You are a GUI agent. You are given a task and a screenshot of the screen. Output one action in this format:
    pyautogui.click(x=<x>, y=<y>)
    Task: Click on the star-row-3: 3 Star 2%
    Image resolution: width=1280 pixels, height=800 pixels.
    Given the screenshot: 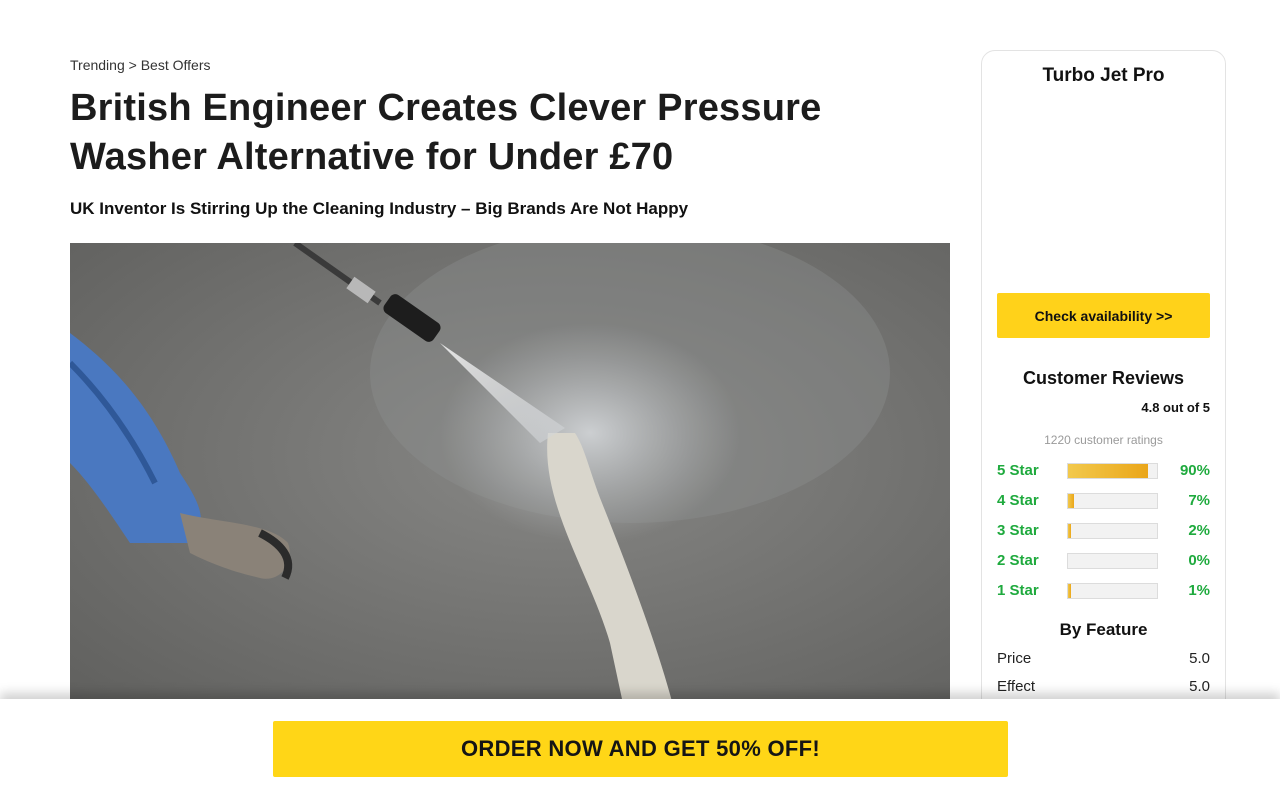 What is the action you would take?
    pyautogui.click(x=1103, y=531)
    